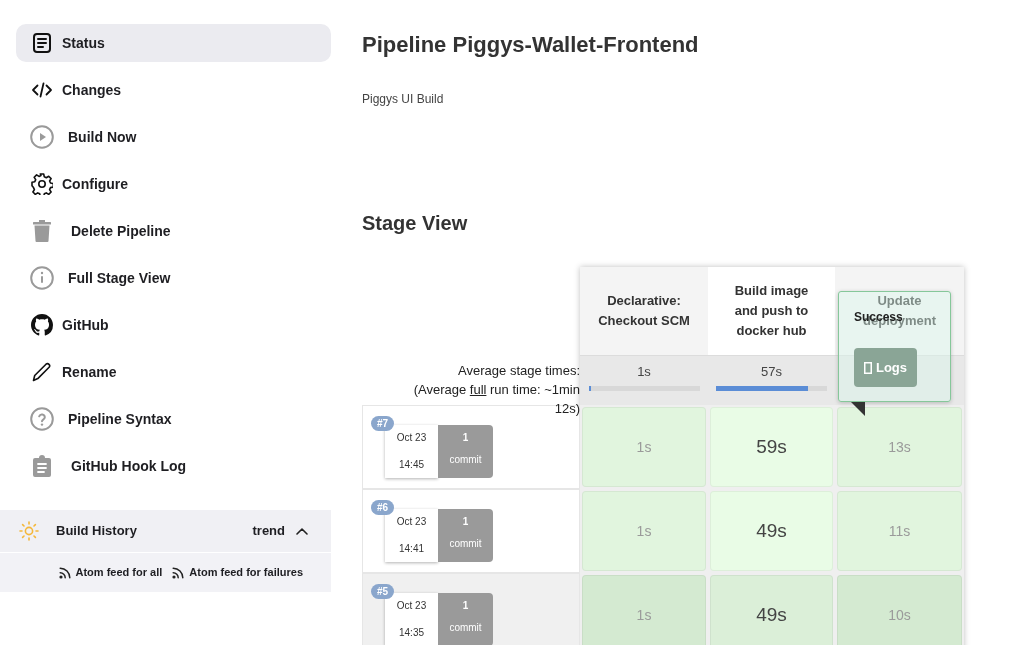 The width and height of the screenshot is (1024, 645). I want to click on help-icon, so click(42, 419).